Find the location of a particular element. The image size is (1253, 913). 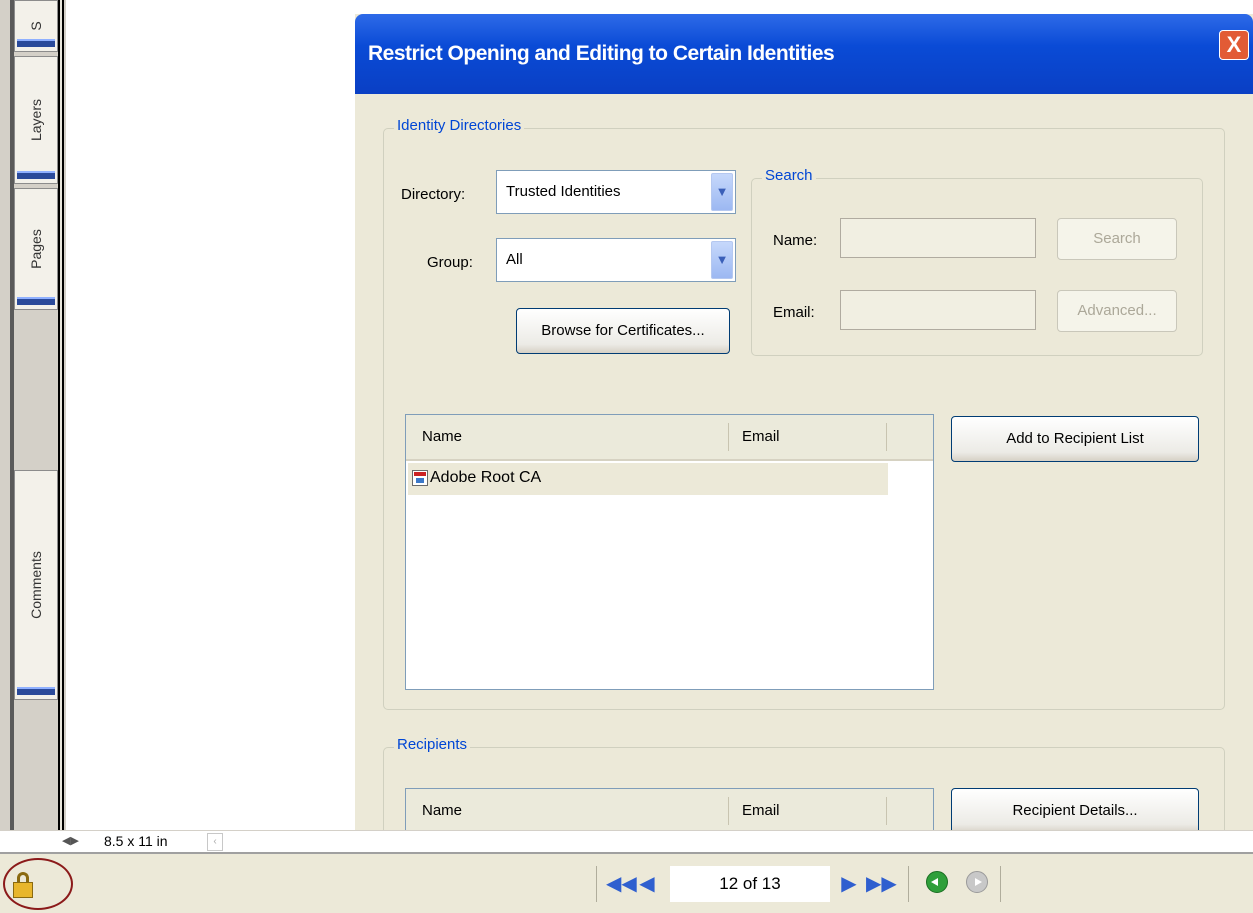

search-email-field is located at coordinates (938, 310).